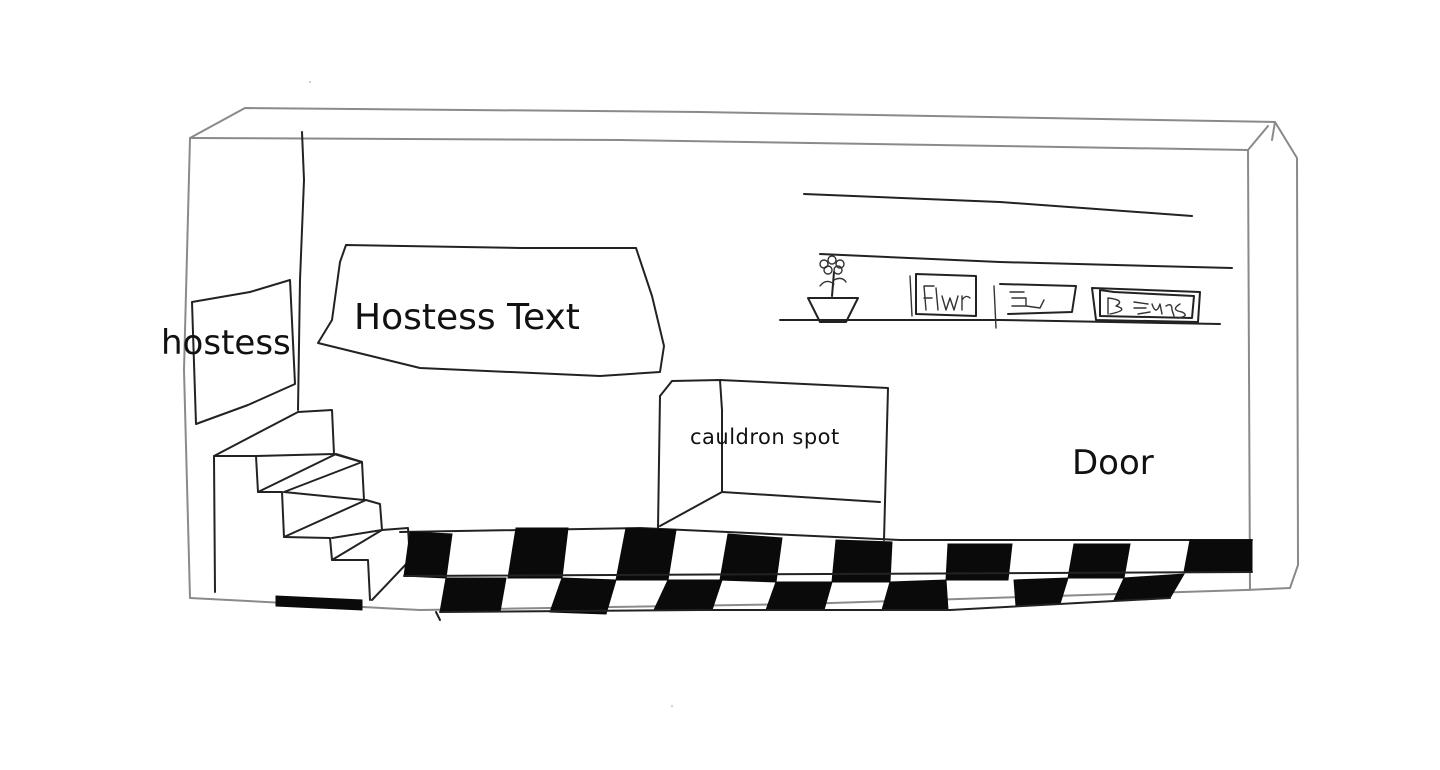 The width and height of the screenshot is (1440, 770). I want to click on stair-base-strip, so click(319, 603).